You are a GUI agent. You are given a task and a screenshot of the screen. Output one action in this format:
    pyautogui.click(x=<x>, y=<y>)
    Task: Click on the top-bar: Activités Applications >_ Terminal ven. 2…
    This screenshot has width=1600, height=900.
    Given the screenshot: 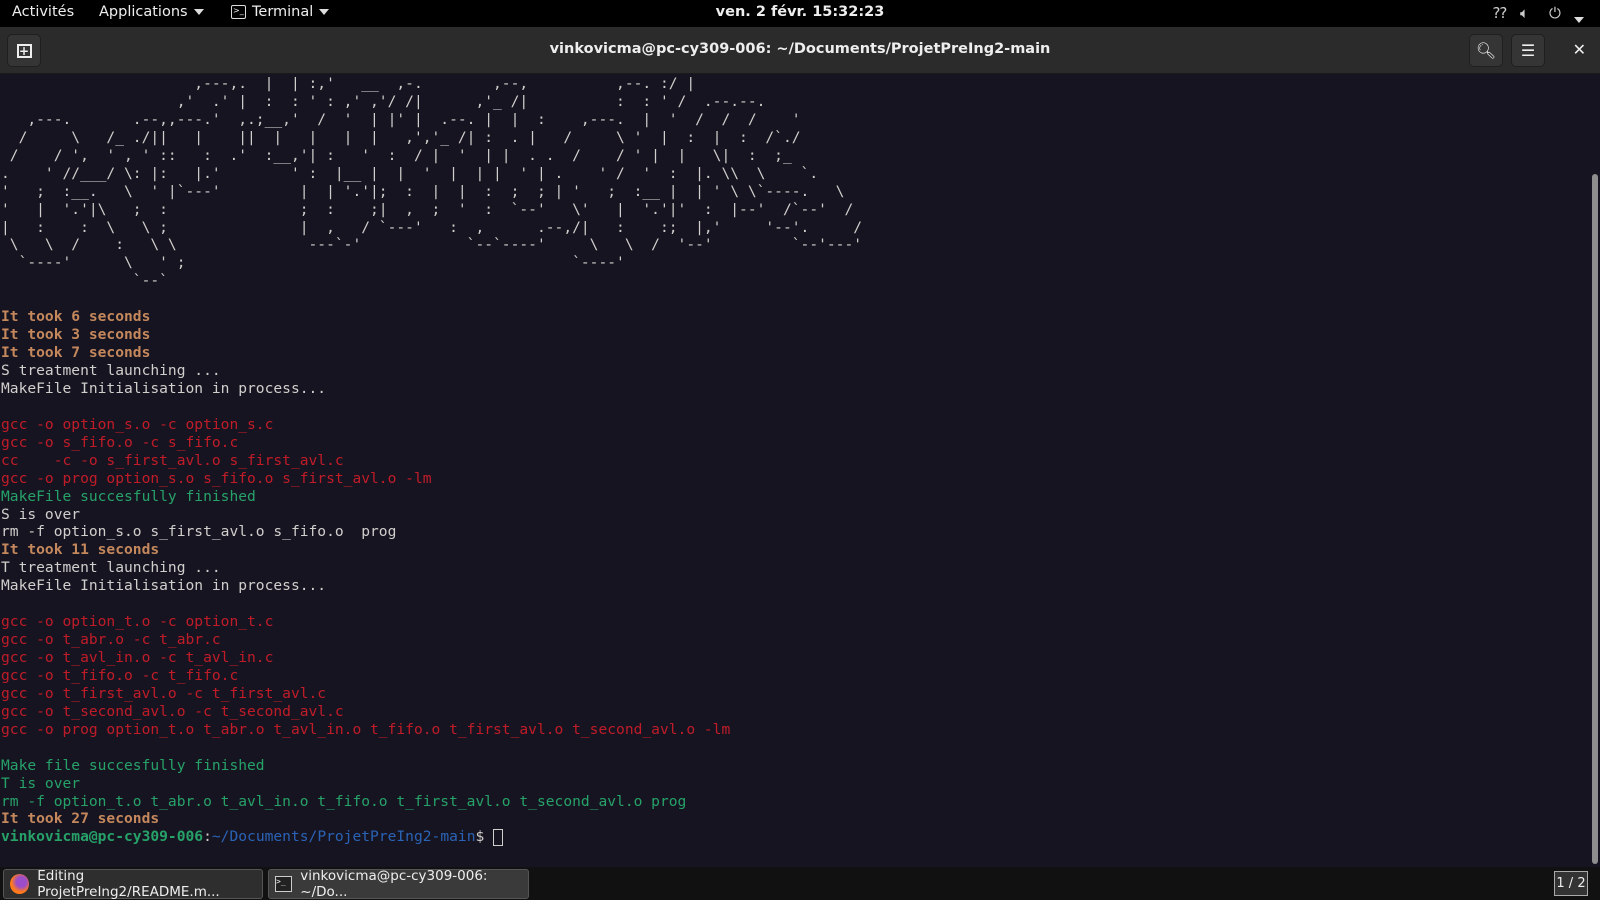 What is the action you would take?
    pyautogui.click(x=800, y=13)
    